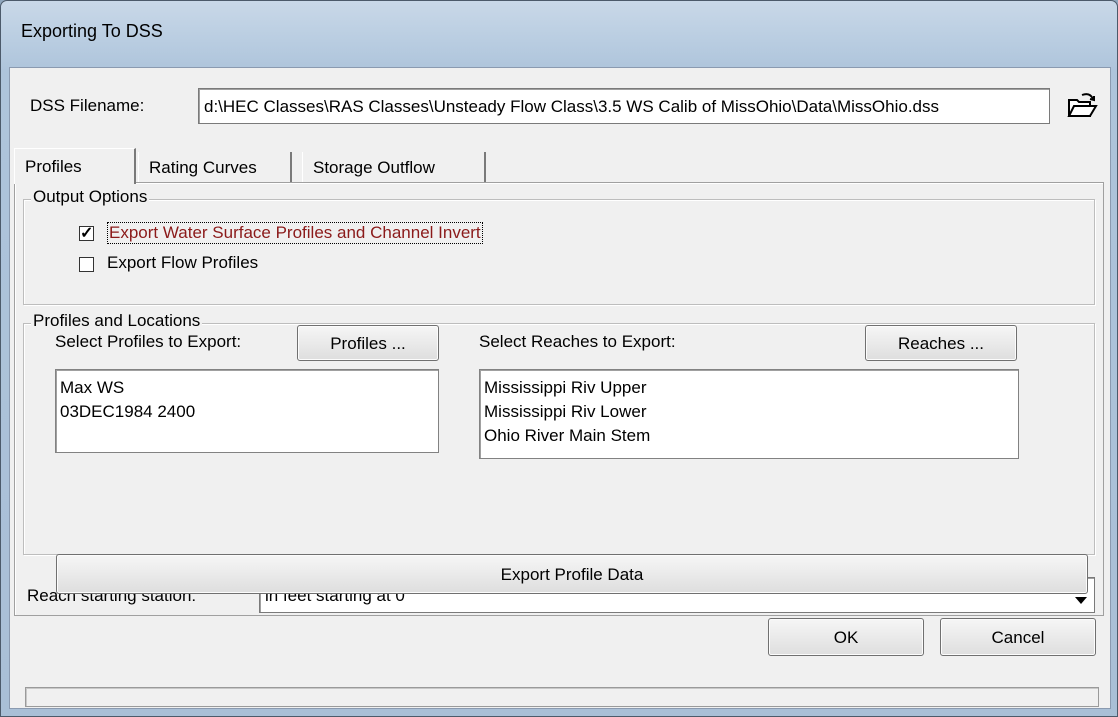  I want to click on list-item: Mississippi Riv Lower, so click(749, 412).